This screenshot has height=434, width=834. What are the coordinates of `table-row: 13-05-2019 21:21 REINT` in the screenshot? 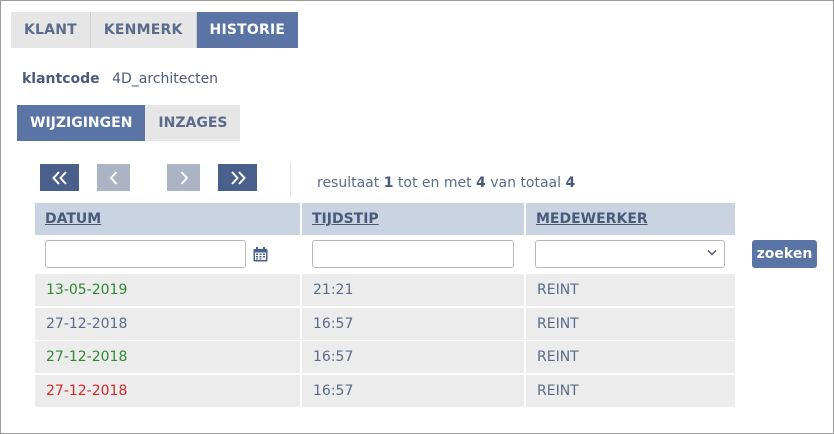 It's located at (385, 290).